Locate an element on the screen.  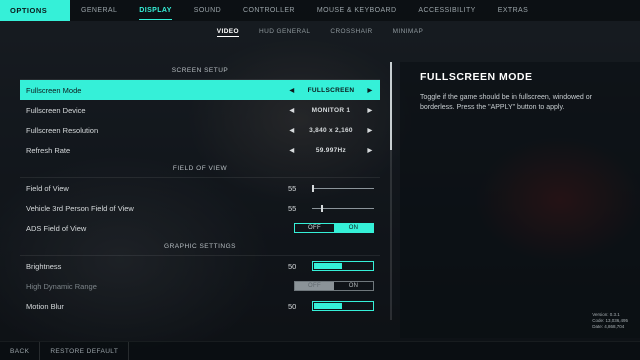
motion-blur-bar: 50 is located at coordinates (331, 306).